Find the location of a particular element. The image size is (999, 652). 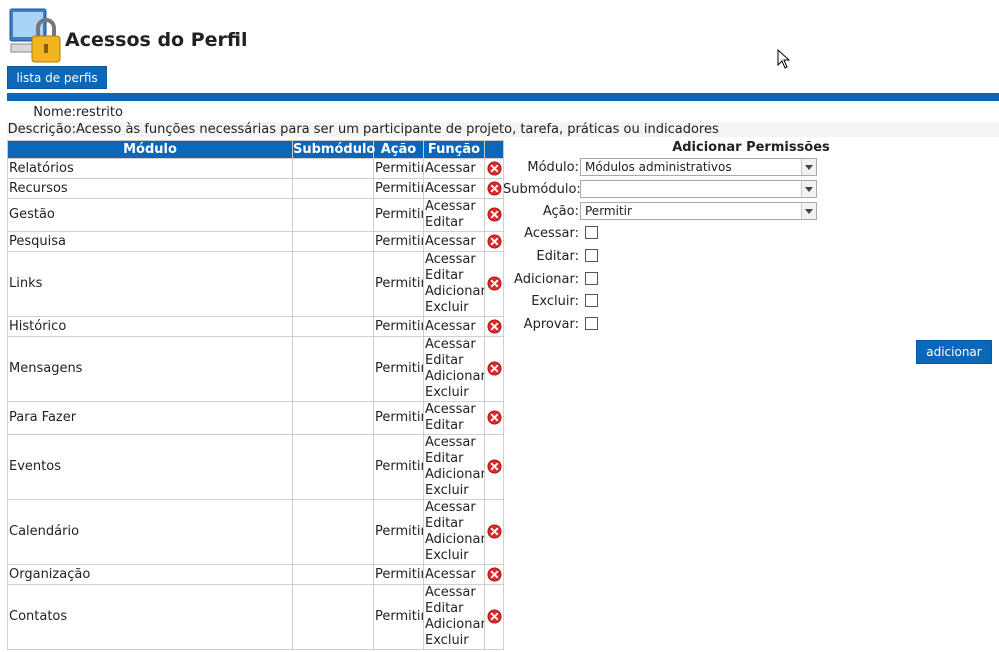

checkbox-row-aprovar: Aprovar: is located at coordinates (751, 325).